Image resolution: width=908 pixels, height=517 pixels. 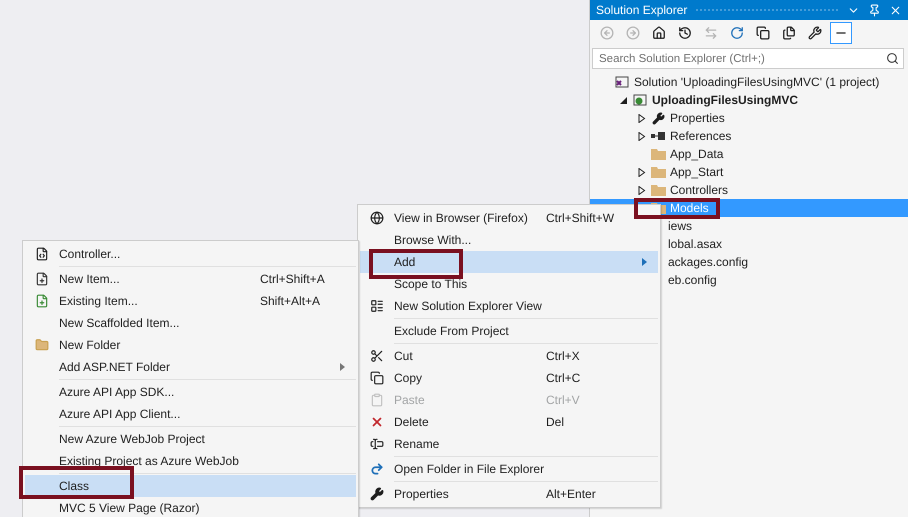 What do you see at coordinates (452, 331) in the screenshot?
I see `menu-label: Exclude From Project` at bounding box center [452, 331].